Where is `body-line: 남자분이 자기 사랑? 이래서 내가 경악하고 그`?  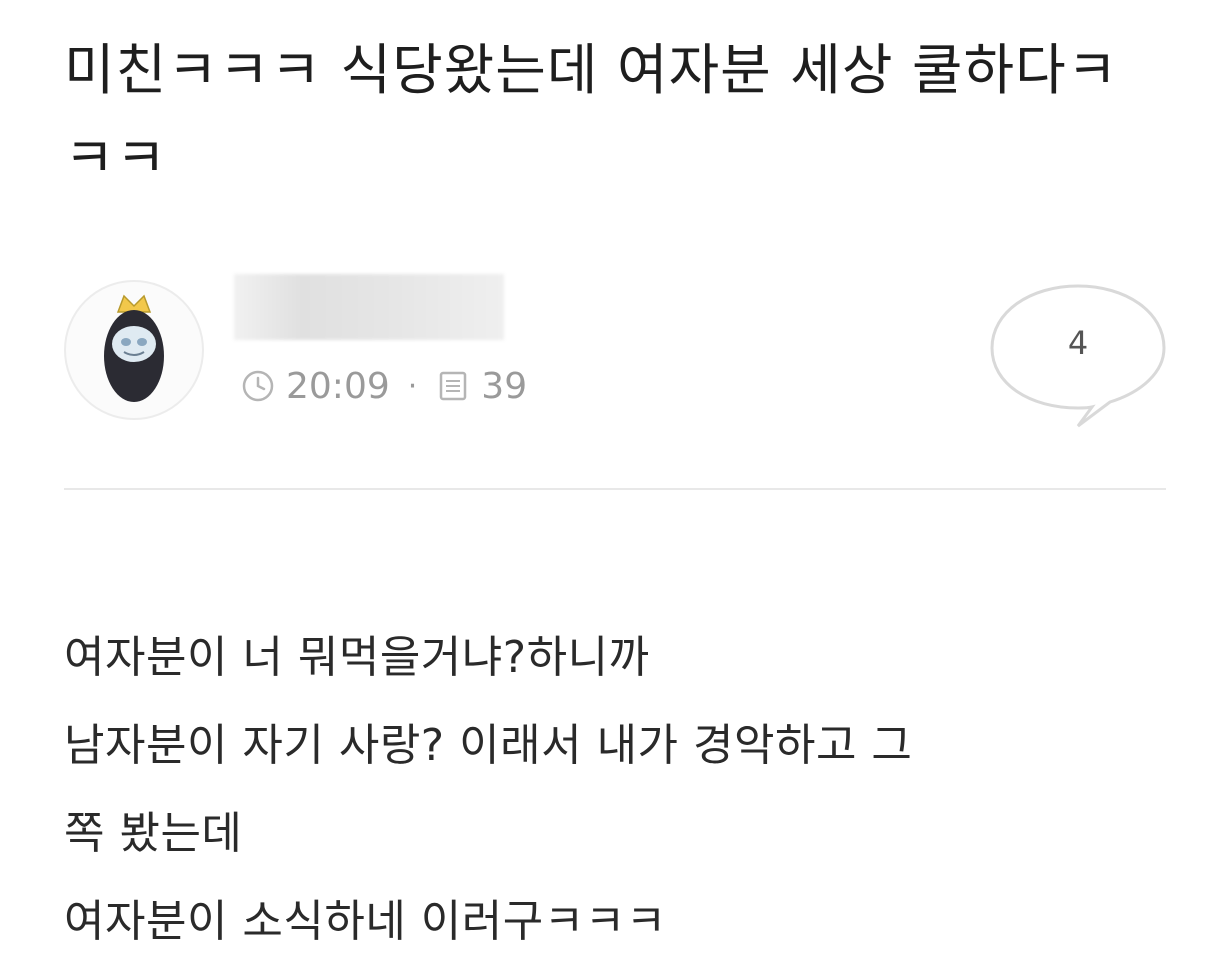 body-line: 남자분이 자기 사랑? 이래서 내가 경악하고 그 is located at coordinates (488, 745).